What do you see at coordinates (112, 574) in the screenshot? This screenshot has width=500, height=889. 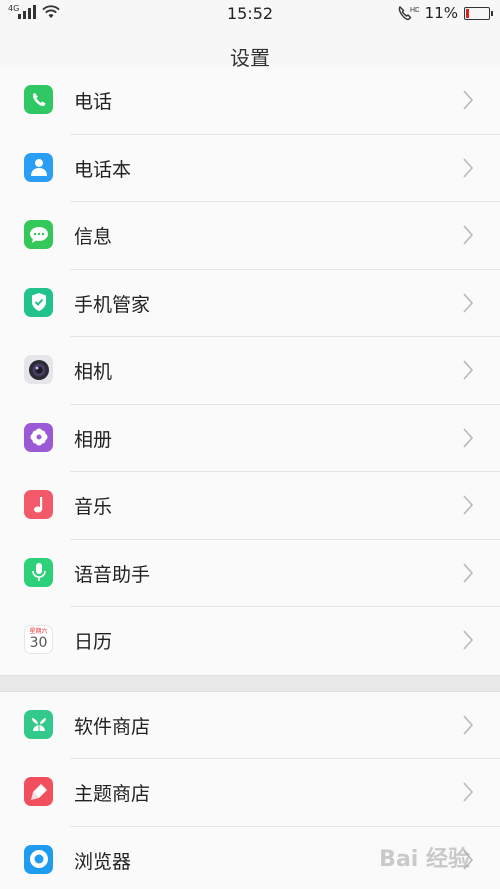 I see `settings-item-label: 语音助手` at bounding box center [112, 574].